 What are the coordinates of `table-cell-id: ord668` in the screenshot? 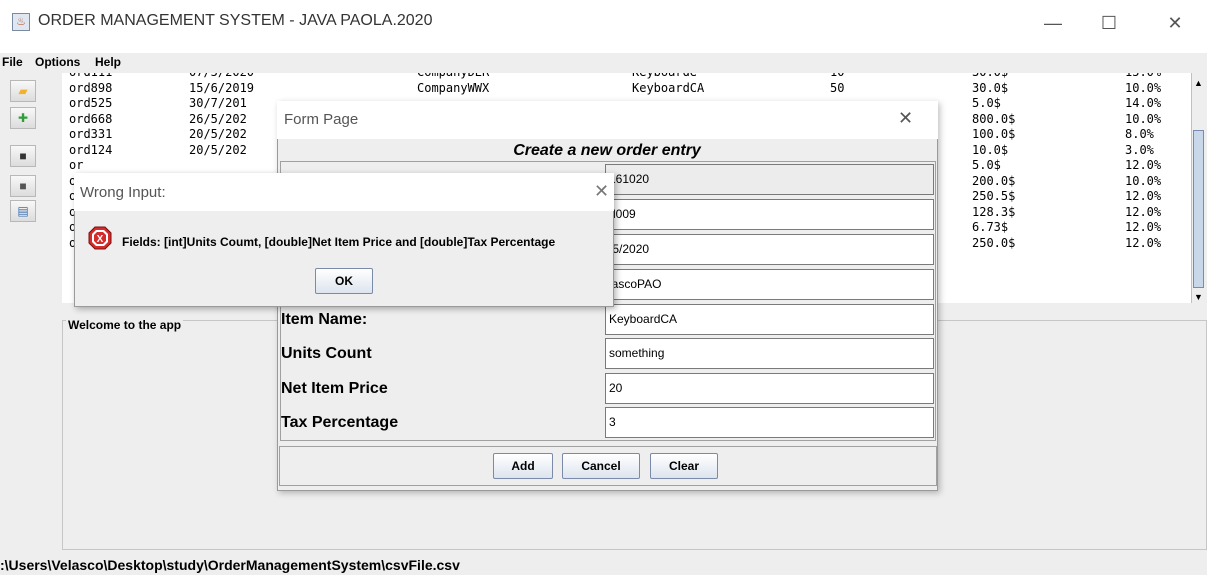 It's located at (91, 118).